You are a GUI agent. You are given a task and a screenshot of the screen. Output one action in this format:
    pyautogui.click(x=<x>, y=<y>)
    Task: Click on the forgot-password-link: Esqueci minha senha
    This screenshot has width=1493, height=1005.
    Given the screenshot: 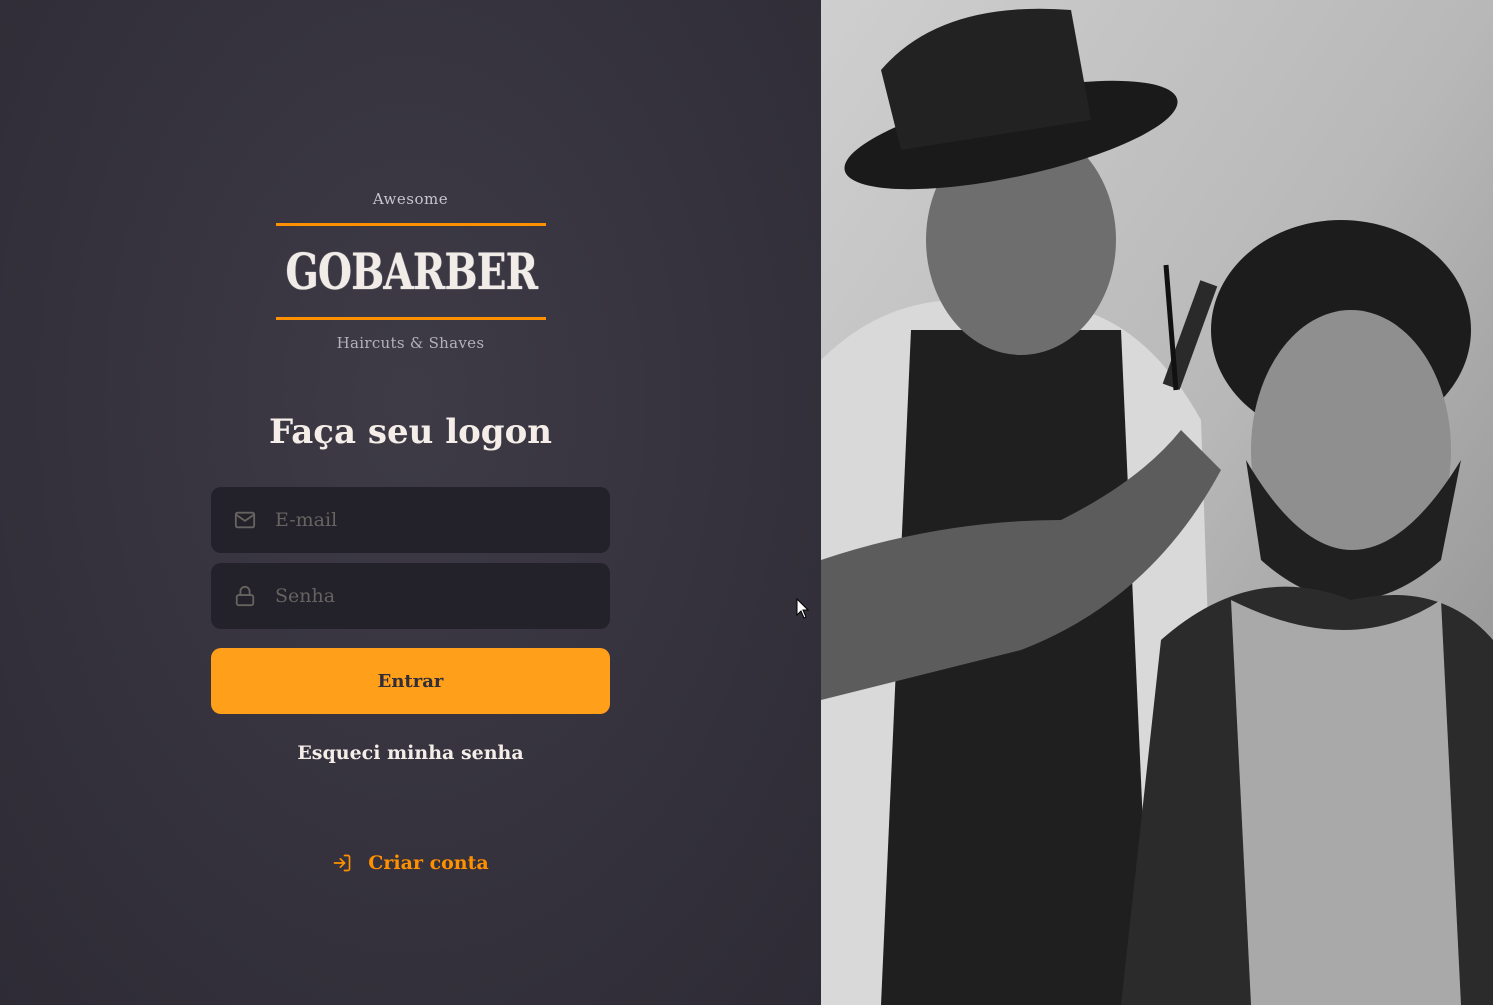 What is the action you would take?
    pyautogui.click(x=410, y=753)
    